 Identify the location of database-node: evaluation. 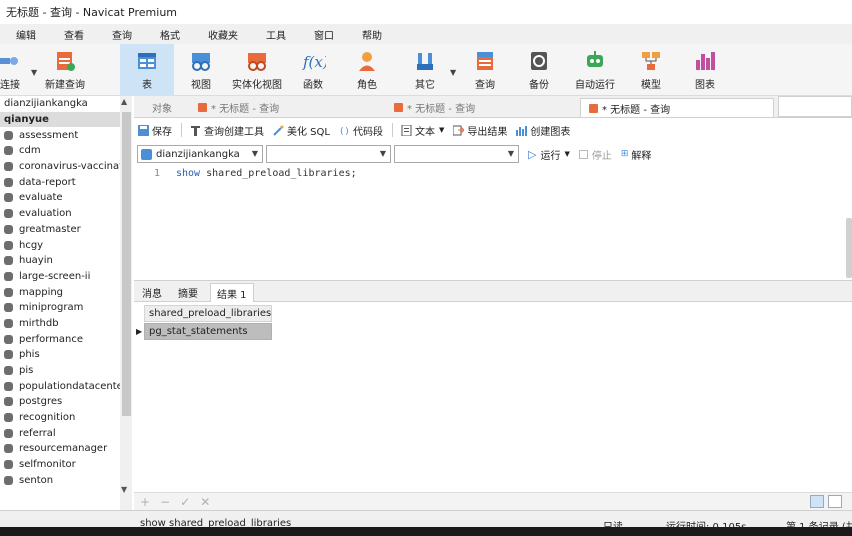
(65, 214).